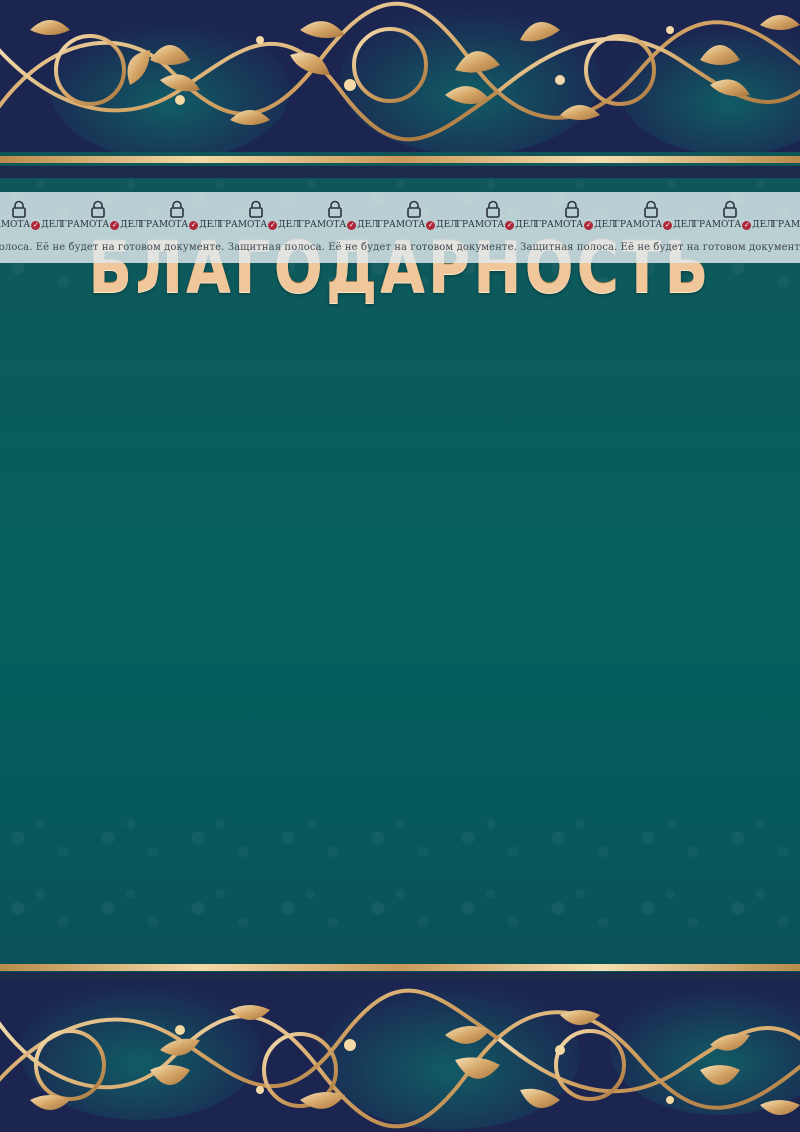 The height and width of the screenshot is (1132, 800). I want to click on bottom-ornament-band, so click(400, 1056).